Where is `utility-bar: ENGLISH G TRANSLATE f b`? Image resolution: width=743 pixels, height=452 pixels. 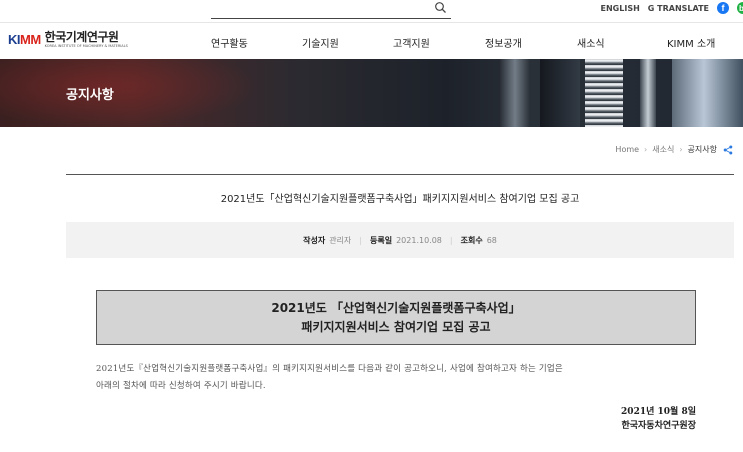 utility-bar: ENGLISH G TRANSLATE f b is located at coordinates (371, 11).